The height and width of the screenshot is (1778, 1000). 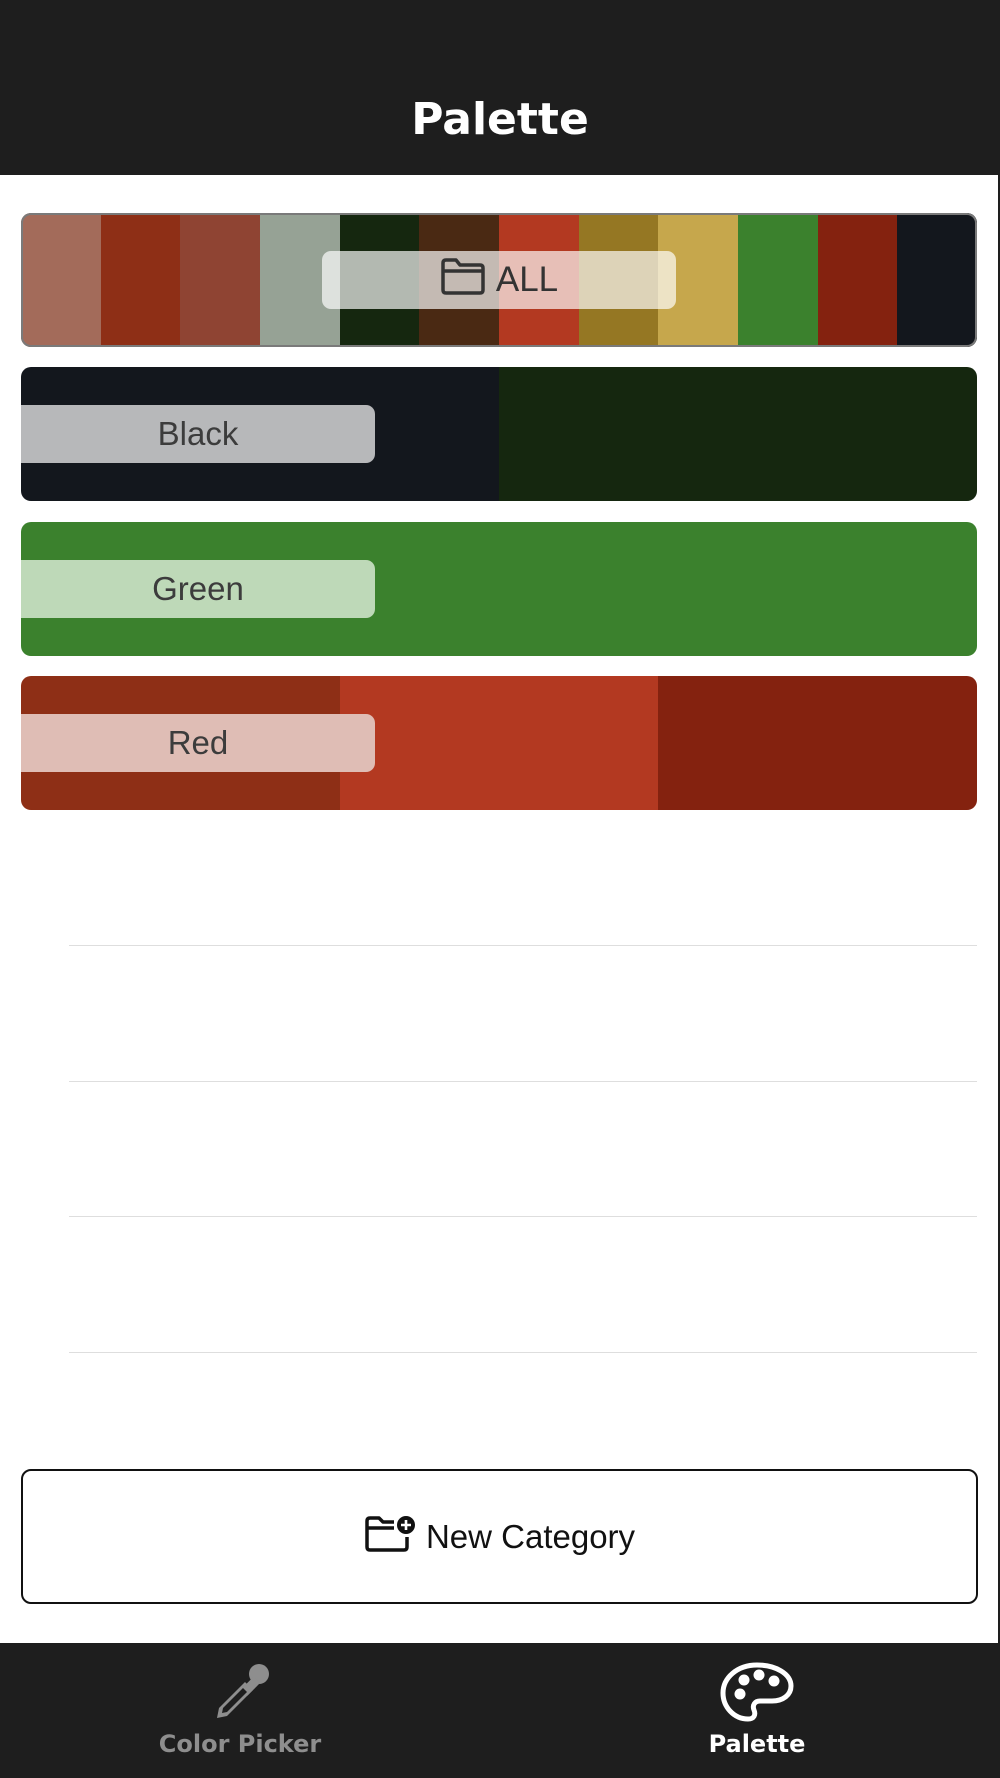 I want to click on palette-icon, so click(x=757, y=1693).